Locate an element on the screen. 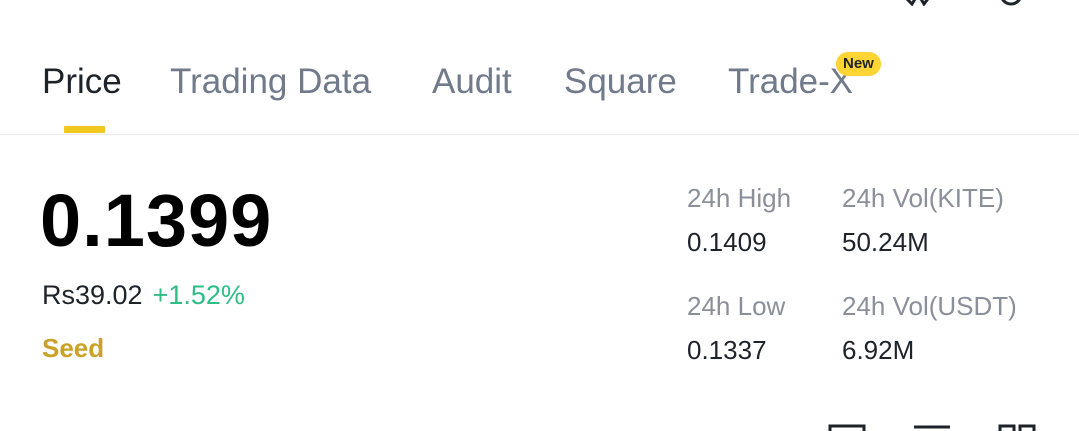  more-icon is located at coordinates (1011, 3).